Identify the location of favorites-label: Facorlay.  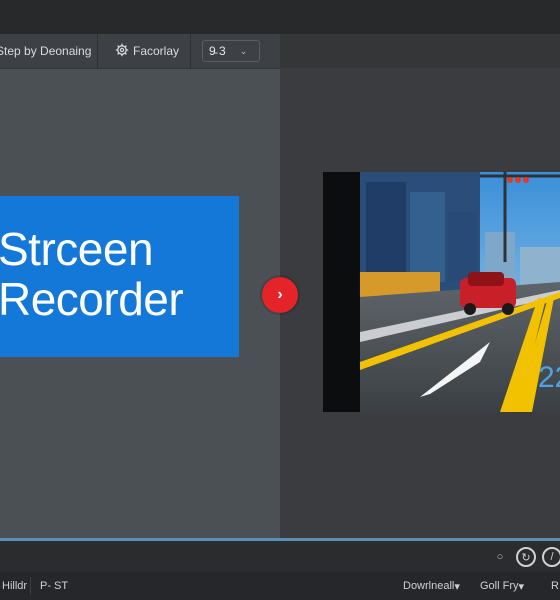
(156, 51).